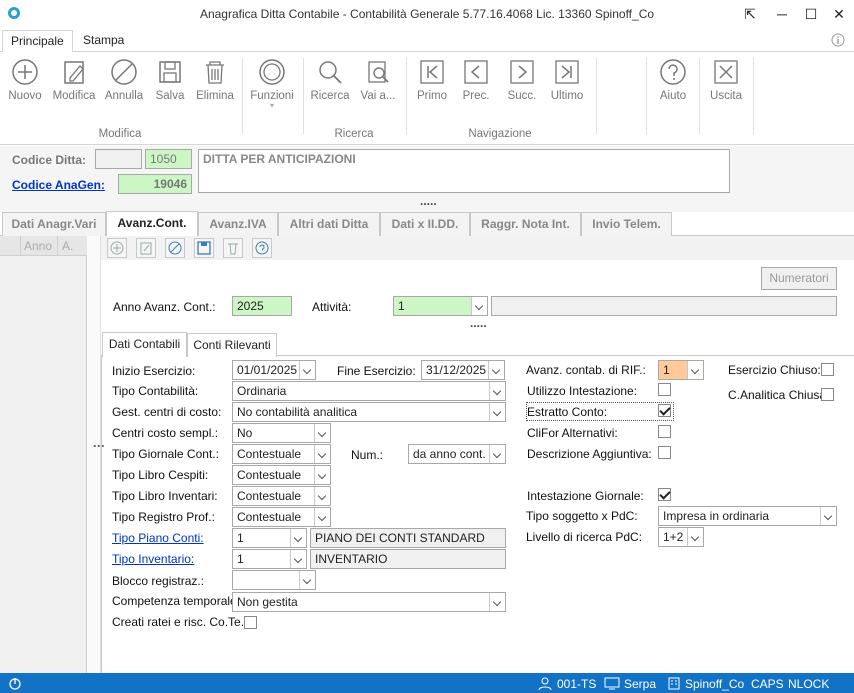 This screenshot has height=693, width=854. Describe the element at coordinates (476, 80) in the screenshot. I see `prec-button: Prec.` at that location.